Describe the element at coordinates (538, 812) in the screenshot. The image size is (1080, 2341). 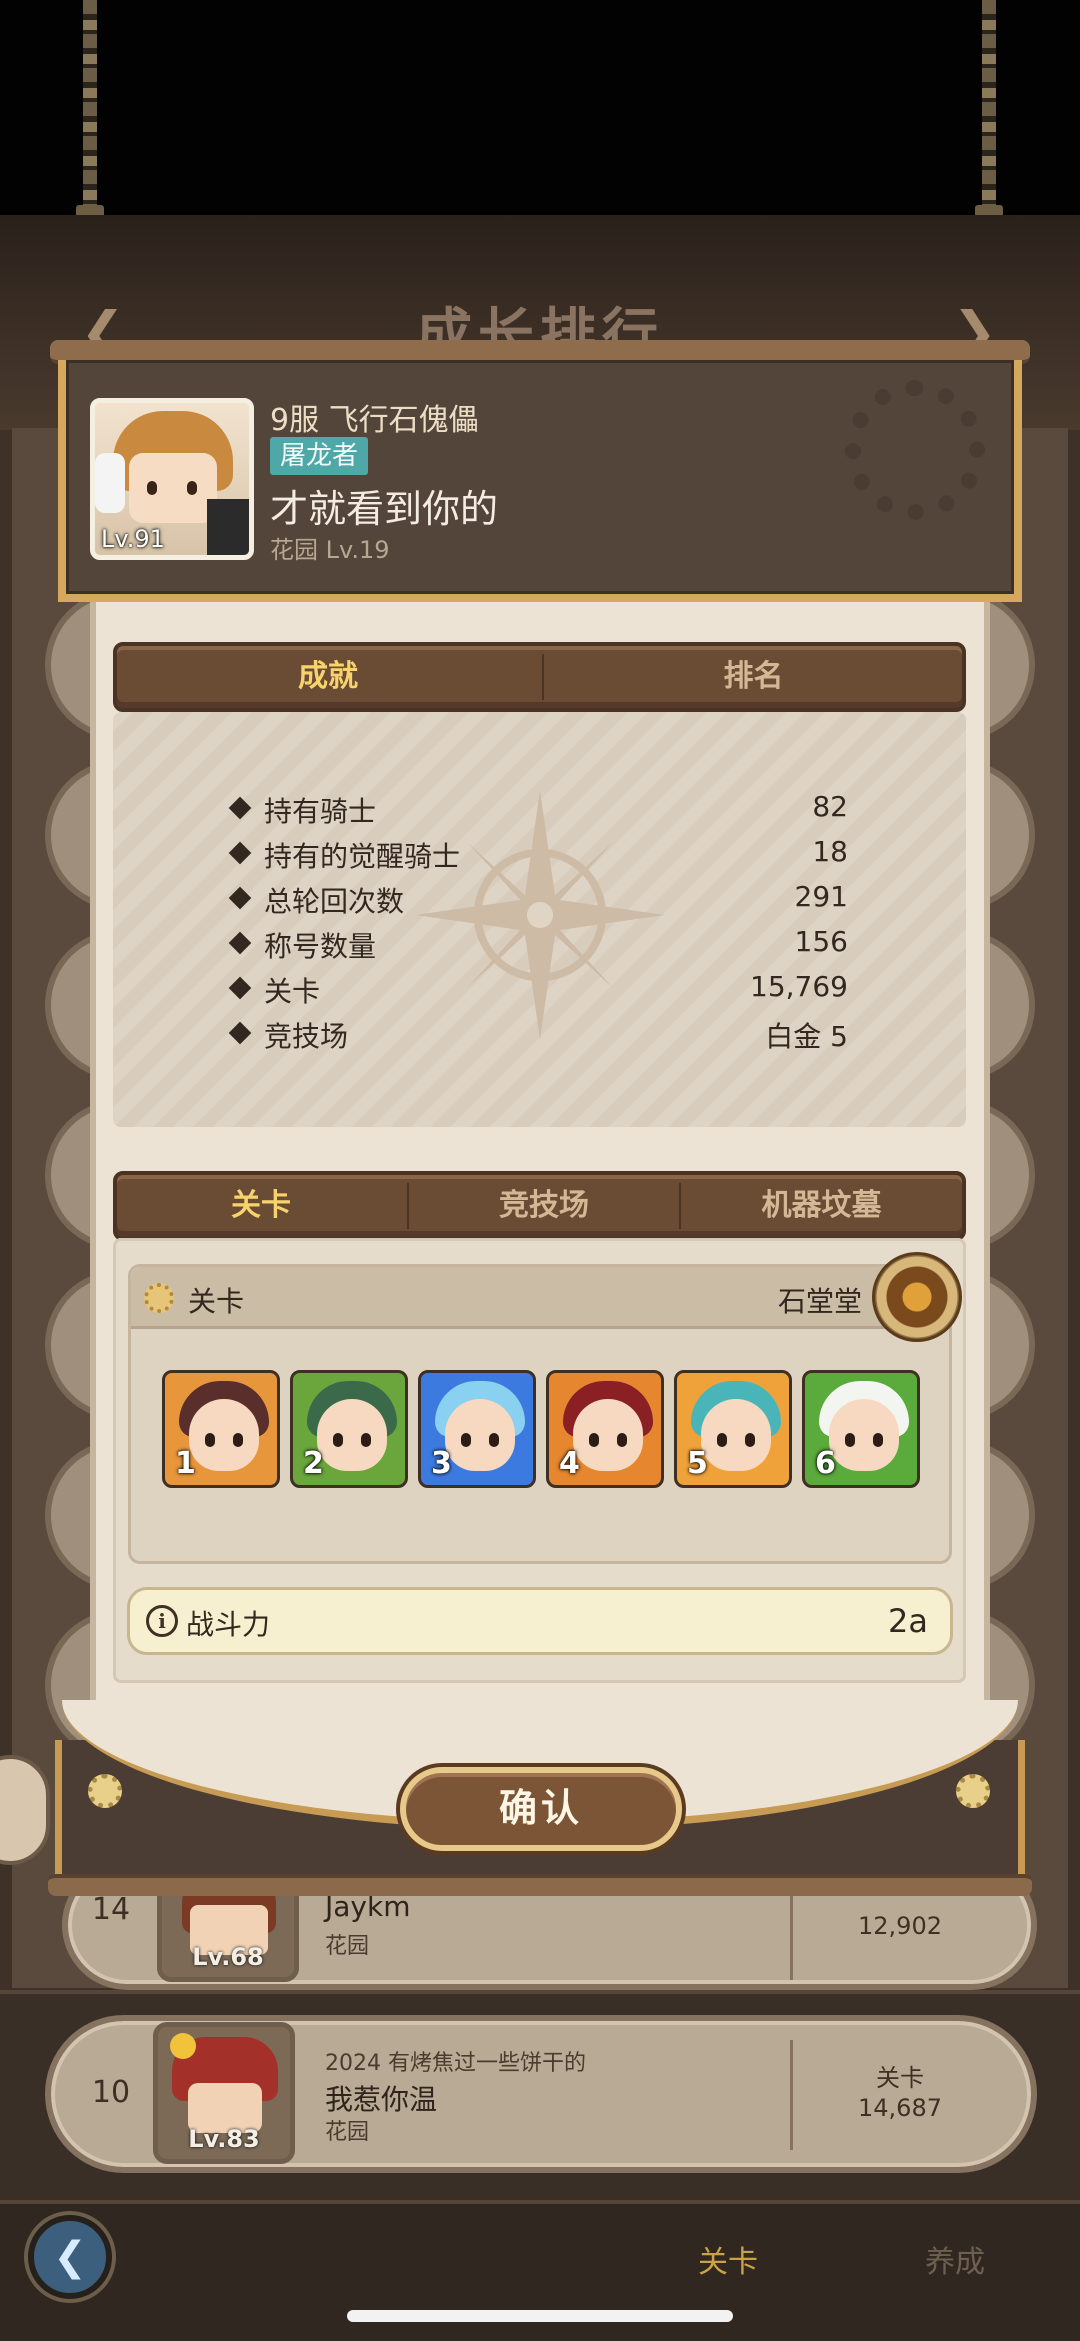
I see `stat-row-knights: 持有骑士 82` at that location.